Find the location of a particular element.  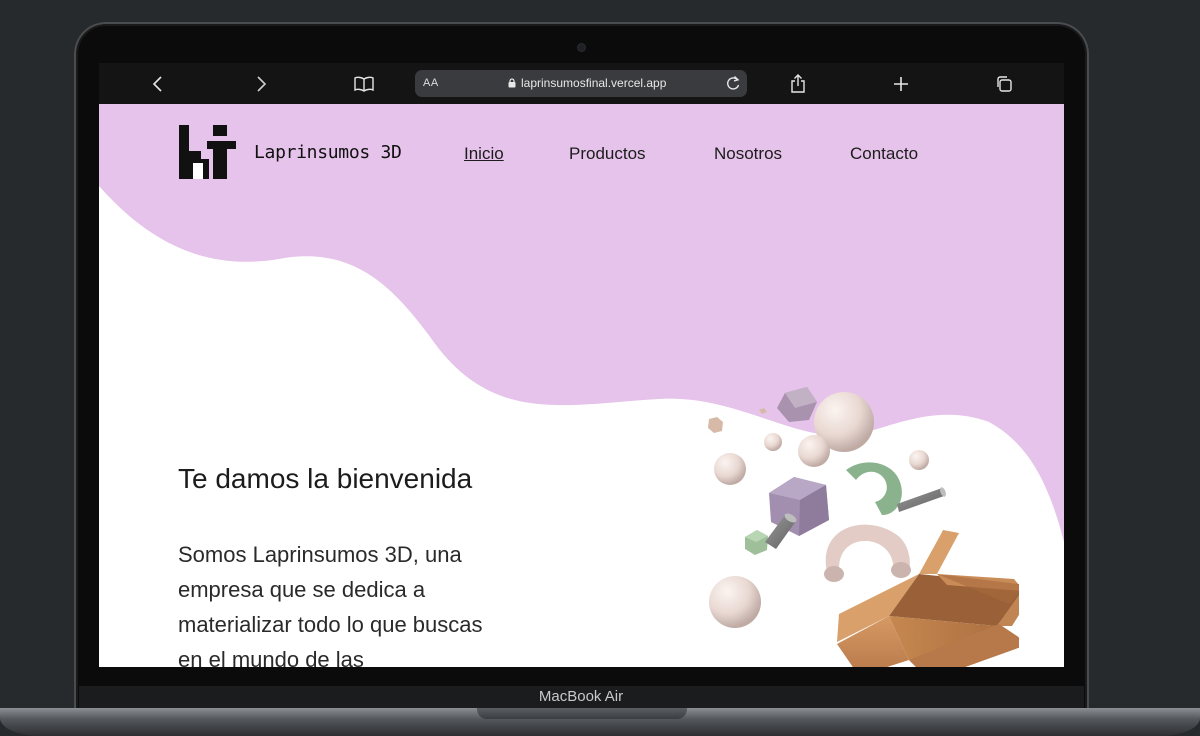

camera-icon is located at coordinates (581, 47).